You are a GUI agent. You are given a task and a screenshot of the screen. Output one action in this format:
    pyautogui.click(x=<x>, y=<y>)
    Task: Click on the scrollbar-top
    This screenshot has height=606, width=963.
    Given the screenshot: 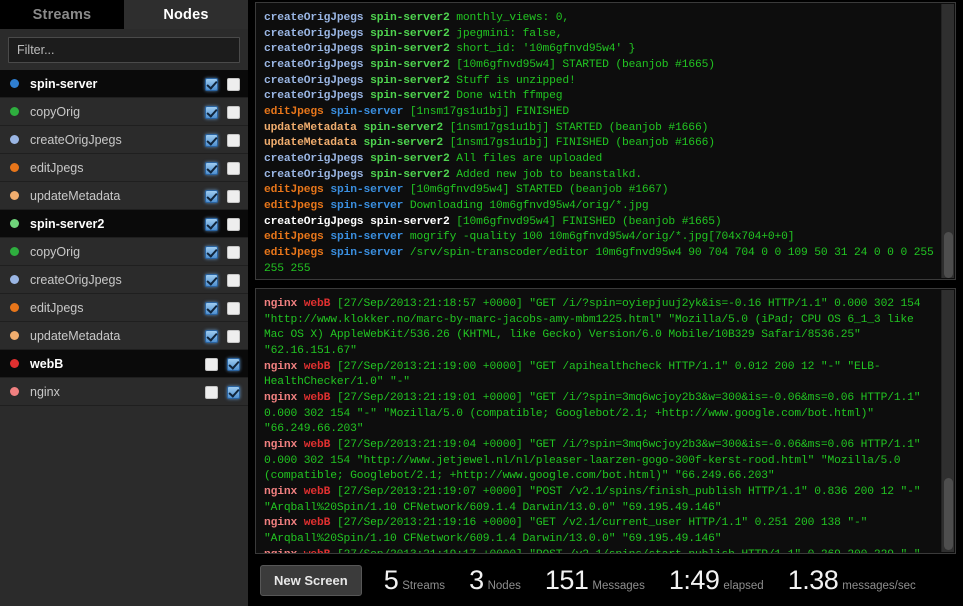 What is the action you would take?
    pyautogui.click(x=947, y=141)
    